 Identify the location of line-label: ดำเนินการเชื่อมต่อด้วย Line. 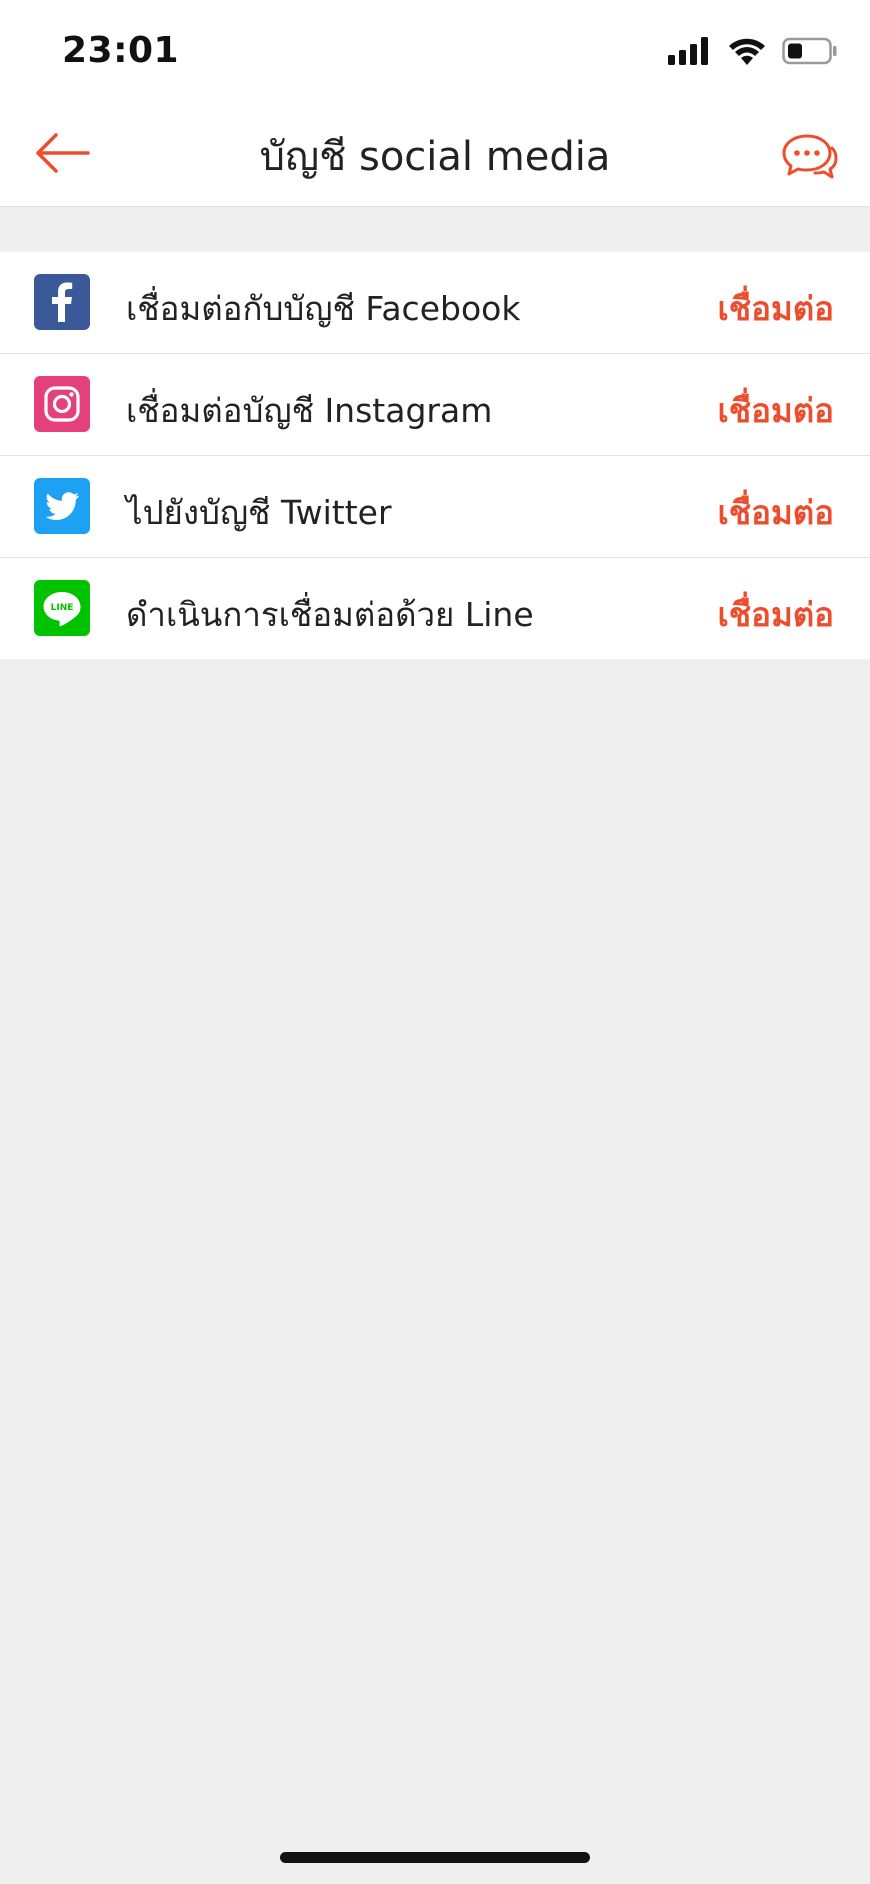
(330, 614).